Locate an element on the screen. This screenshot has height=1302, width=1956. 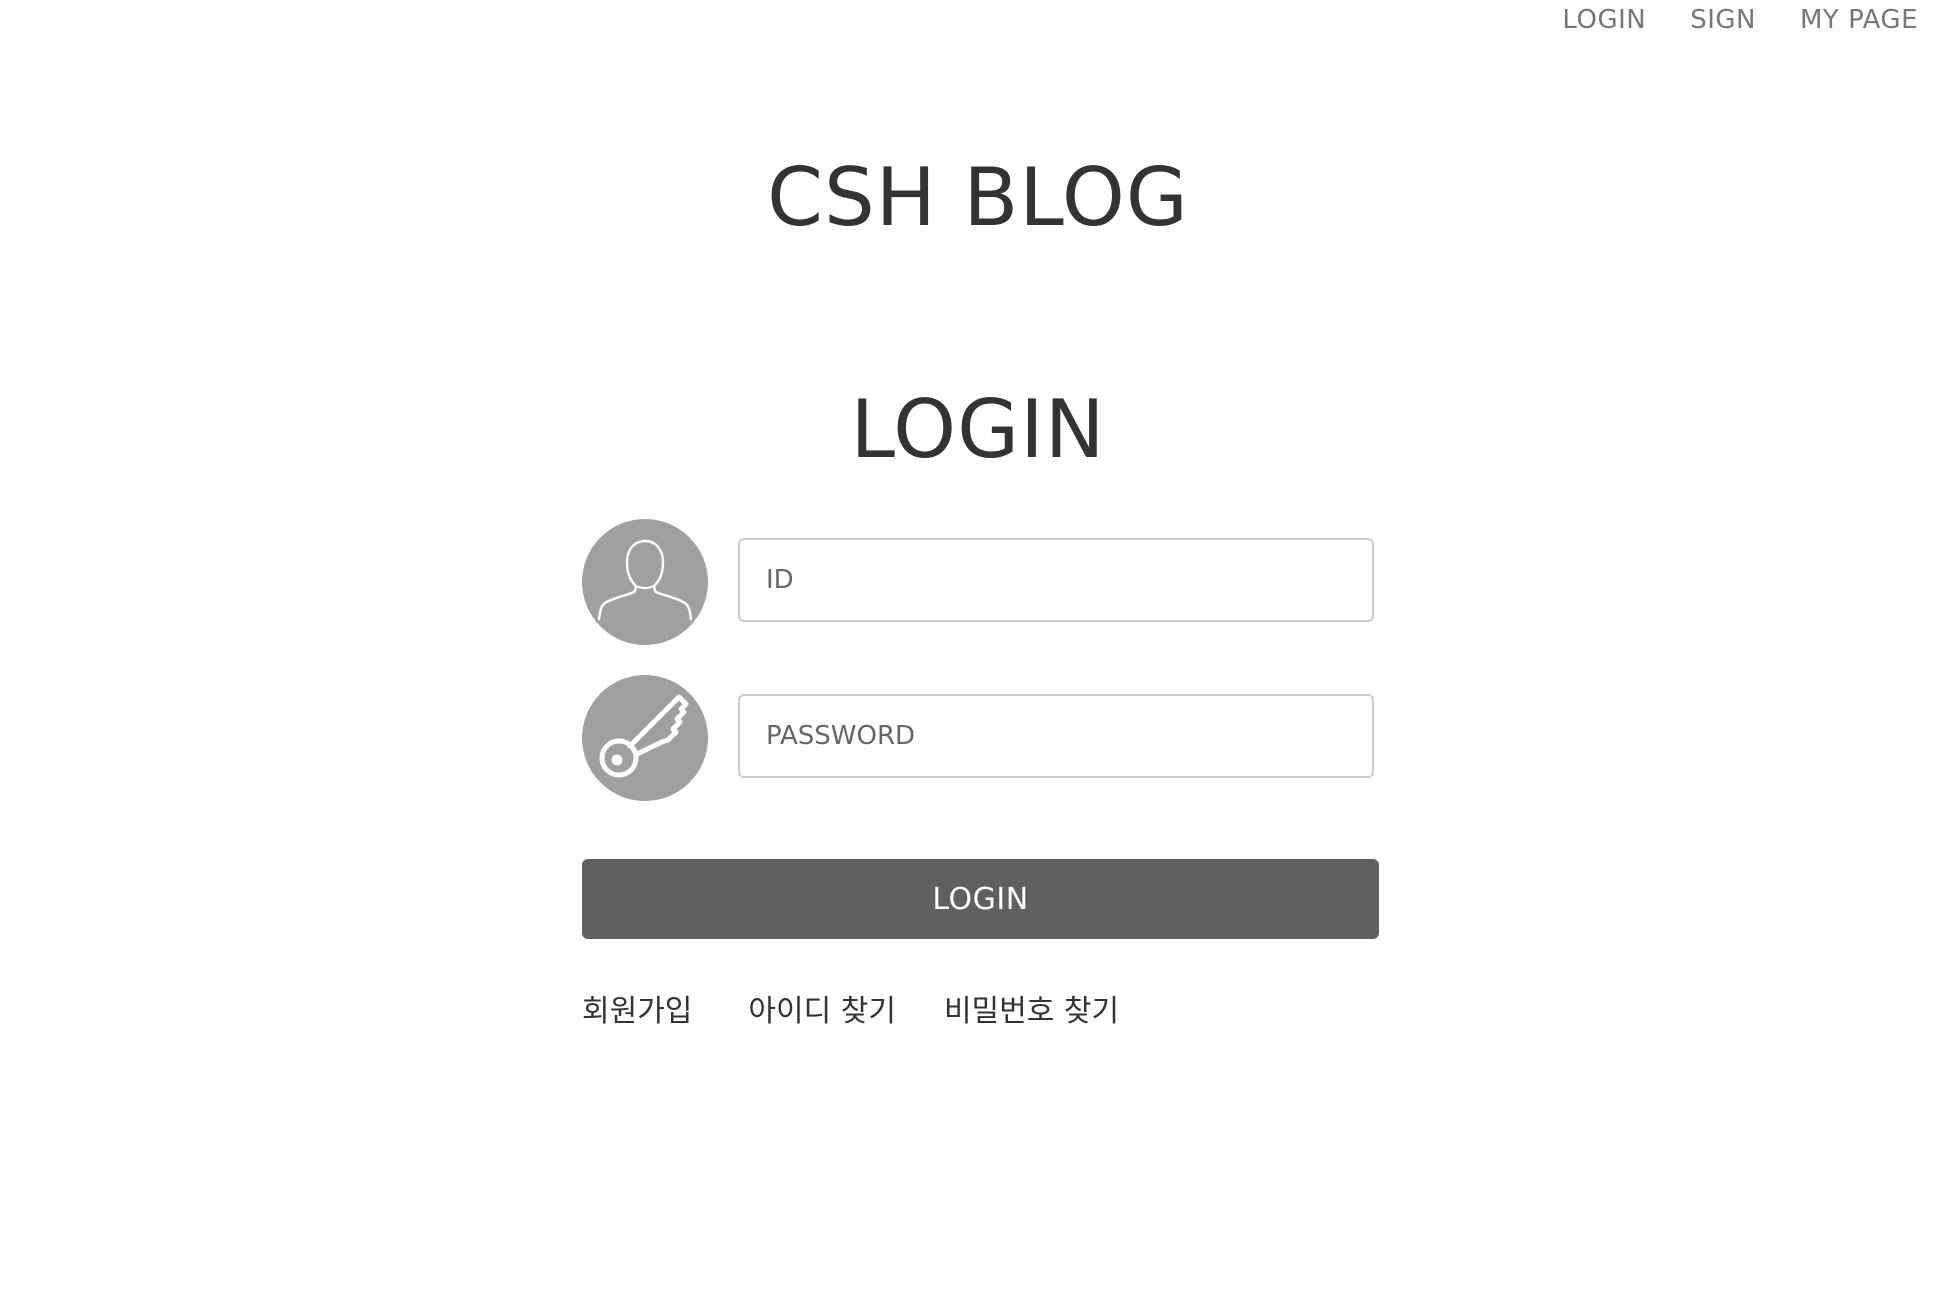
login-submit-button: LOGIN is located at coordinates (980, 899).